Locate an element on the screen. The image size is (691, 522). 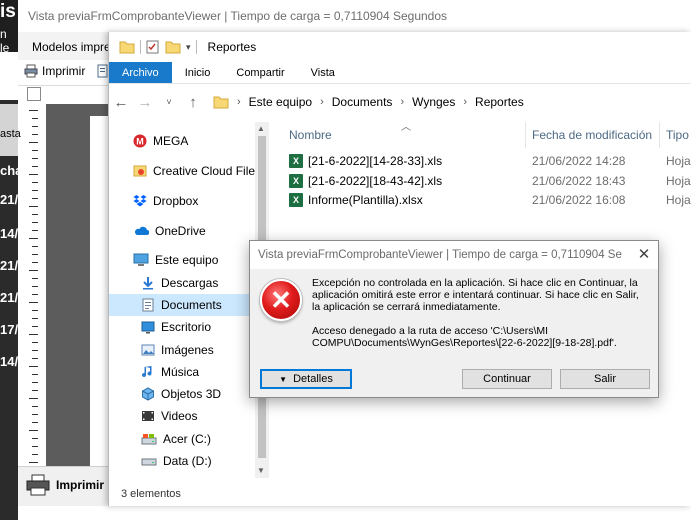
sidebar-item-videos: Videos is located at coordinates (189, 416).